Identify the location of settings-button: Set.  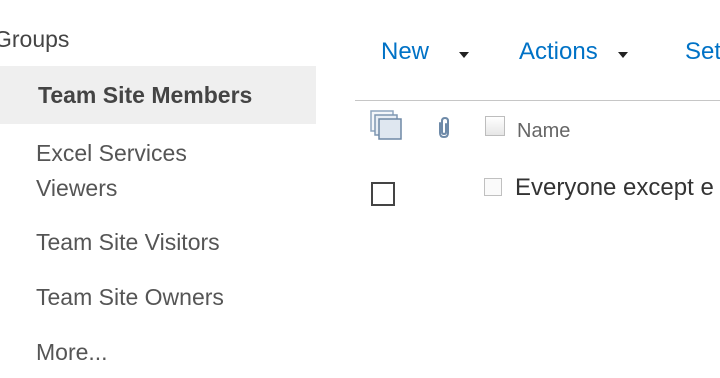
(702, 52).